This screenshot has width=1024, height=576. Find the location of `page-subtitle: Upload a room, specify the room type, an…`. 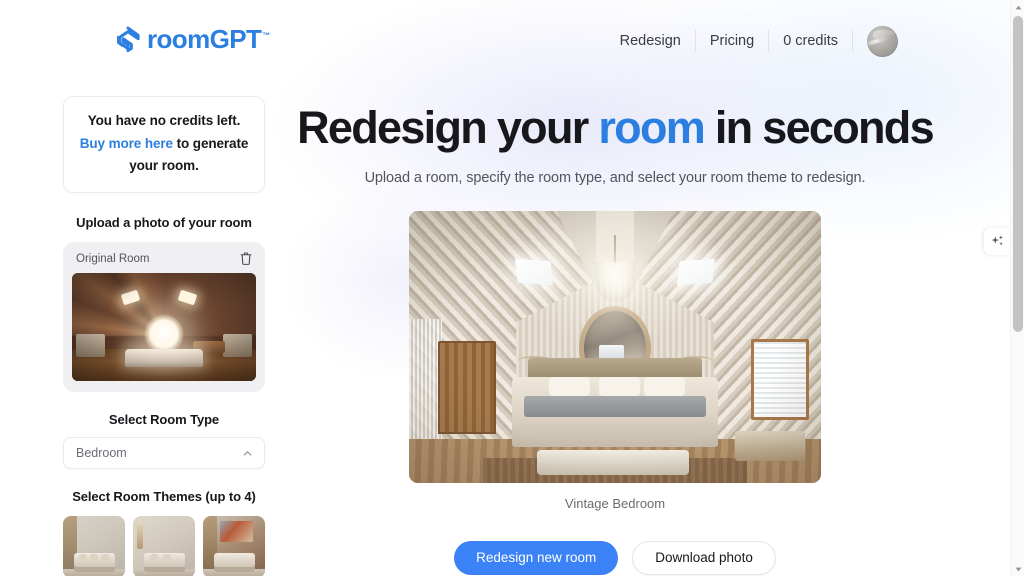

page-subtitle: Upload a room, specify the room type, an… is located at coordinates (615, 177).